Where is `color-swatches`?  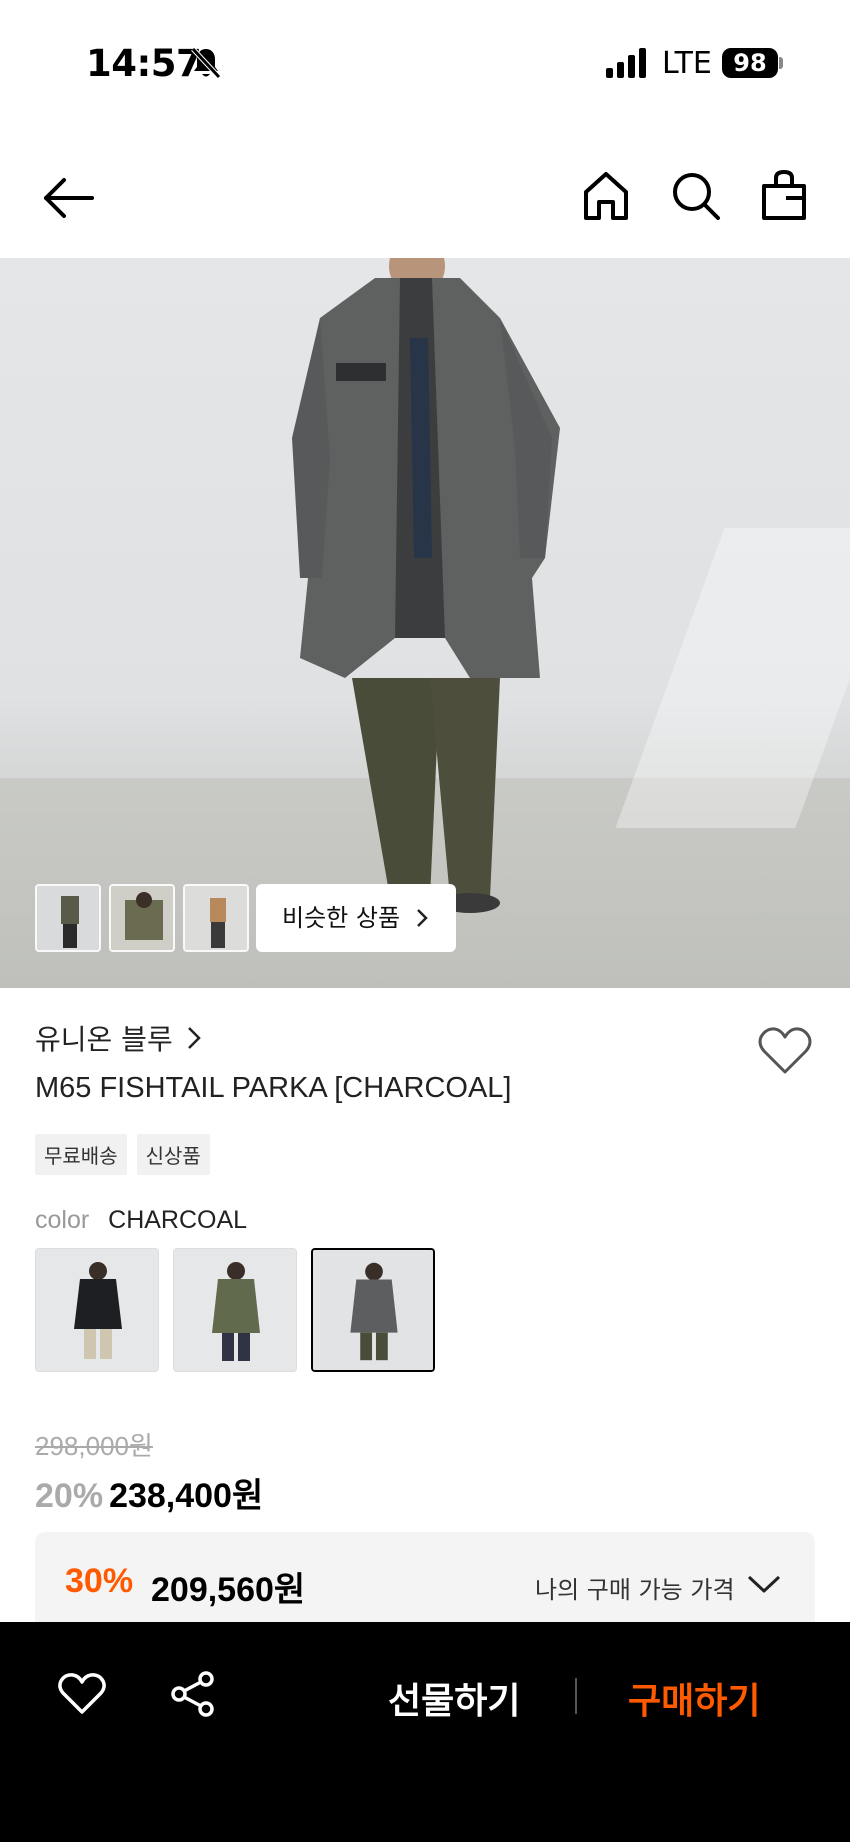
color-swatches is located at coordinates (235, 1310).